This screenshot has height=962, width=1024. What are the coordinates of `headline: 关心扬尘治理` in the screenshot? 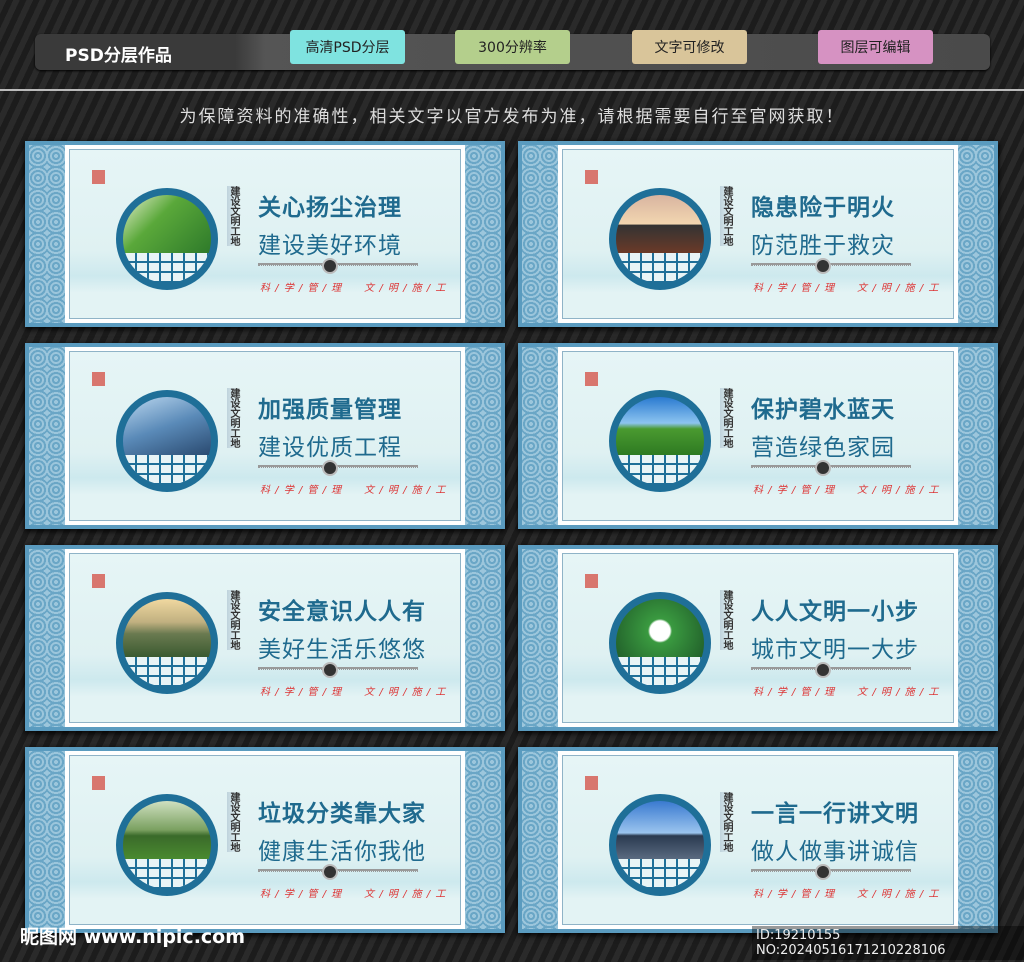 It's located at (330, 208).